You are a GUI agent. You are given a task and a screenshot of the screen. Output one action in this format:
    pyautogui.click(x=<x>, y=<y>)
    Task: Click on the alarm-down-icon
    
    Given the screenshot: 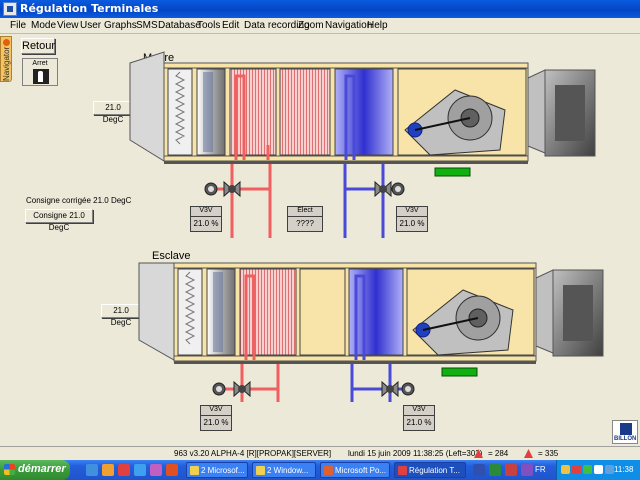 What is the action you would take?
    pyautogui.click(x=528, y=453)
    